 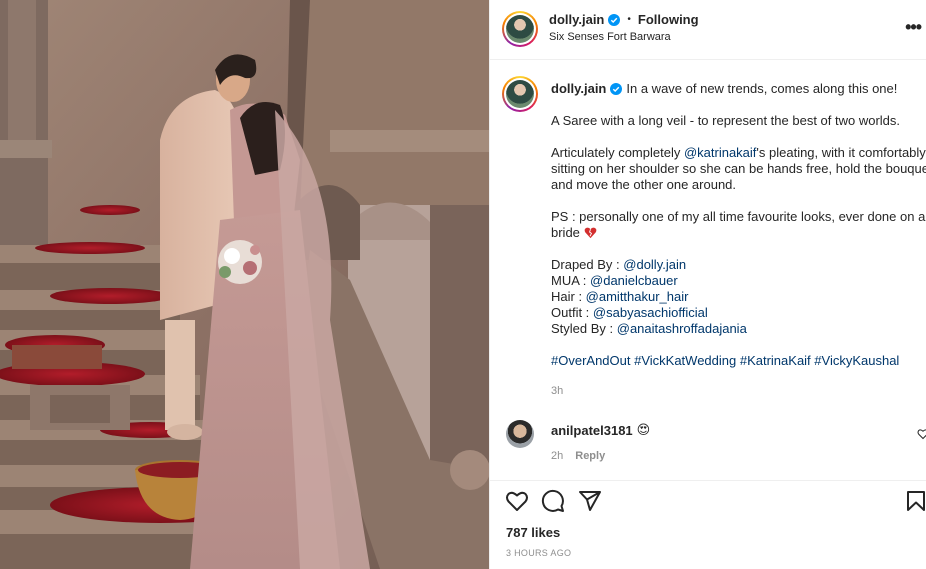 What do you see at coordinates (634, 280) in the screenshot?
I see `mention-link: @danielcbauer` at bounding box center [634, 280].